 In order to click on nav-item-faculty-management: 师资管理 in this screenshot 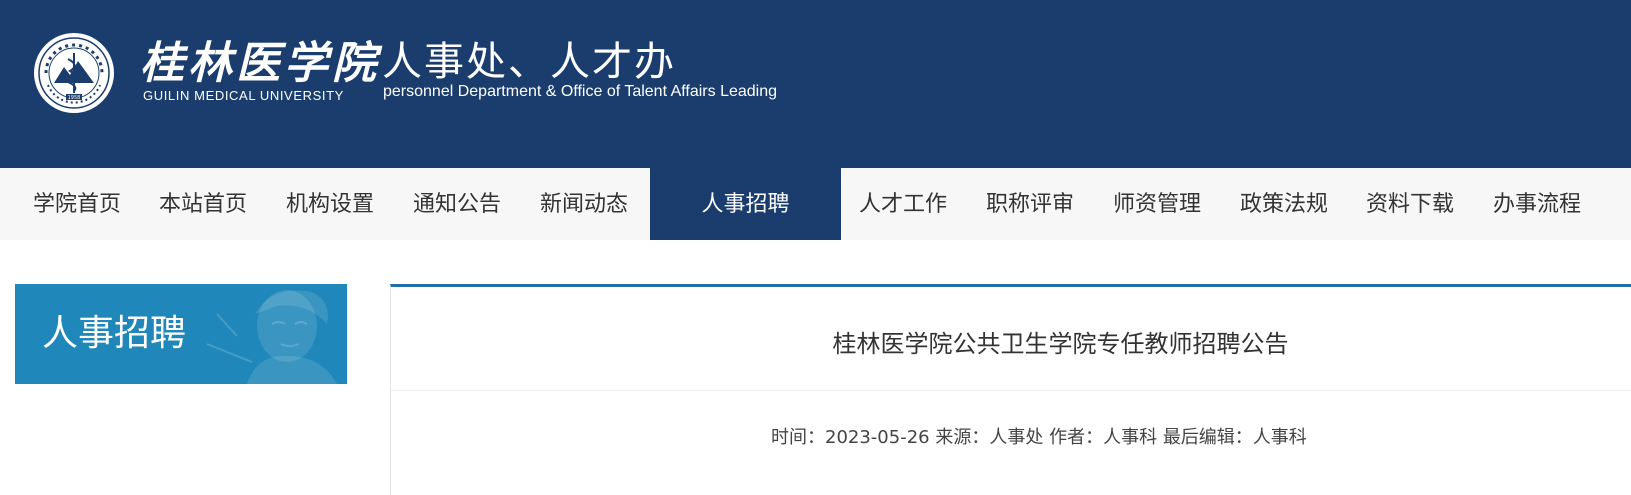, I will do `click(1157, 204)`.